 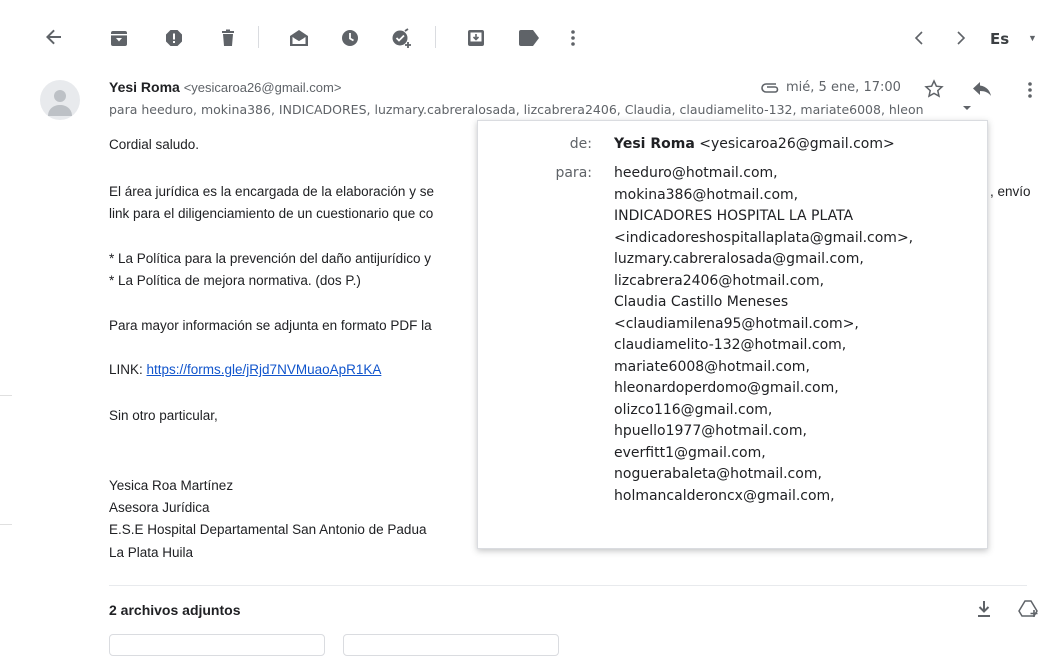 I want to click on from-name: Yesi Roma, so click(x=654, y=144).